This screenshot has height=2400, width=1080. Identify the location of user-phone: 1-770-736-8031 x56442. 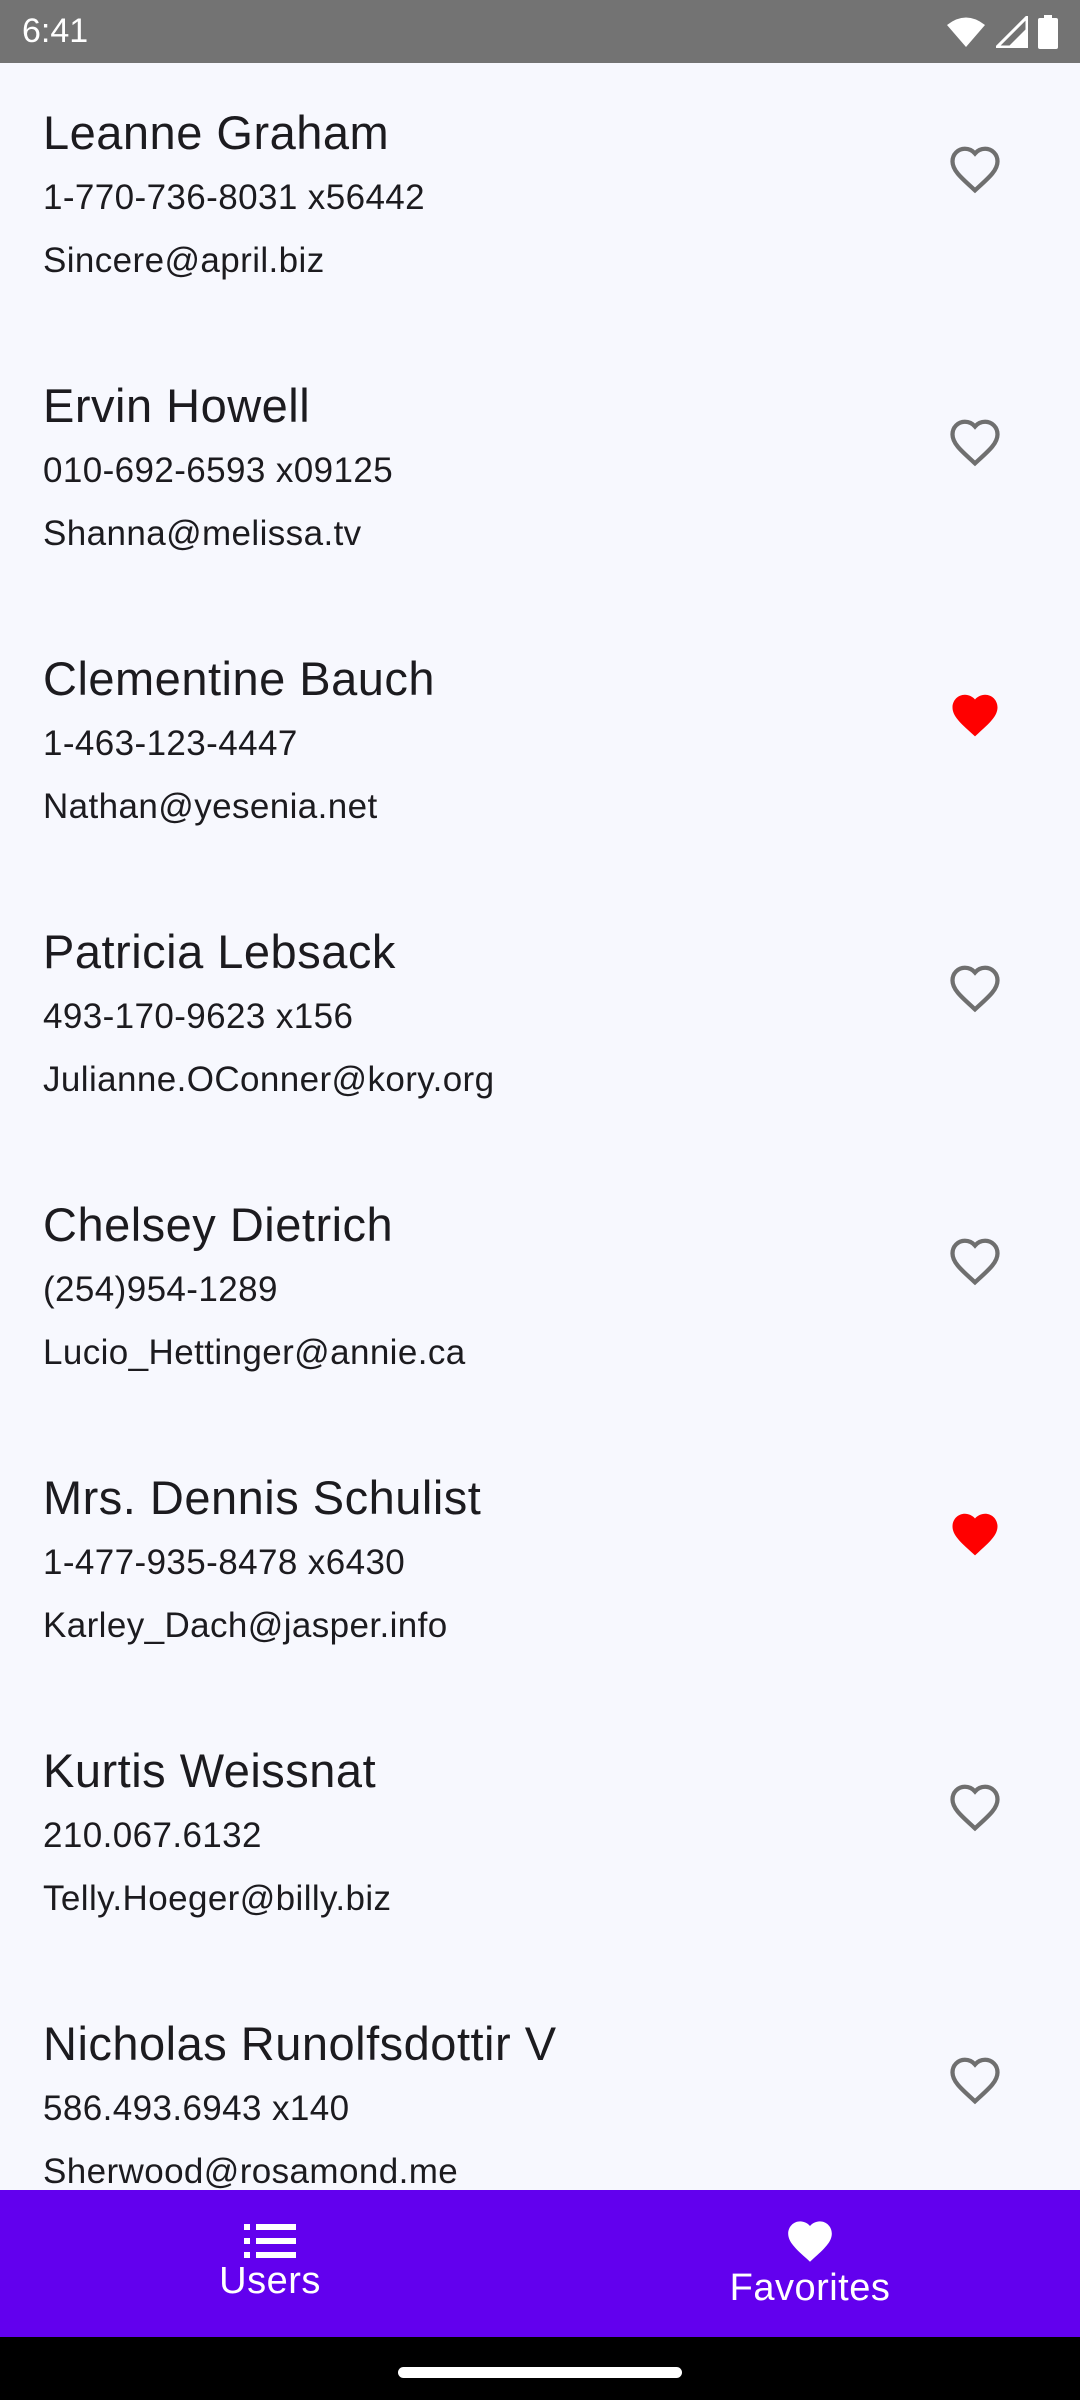
(234, 197).